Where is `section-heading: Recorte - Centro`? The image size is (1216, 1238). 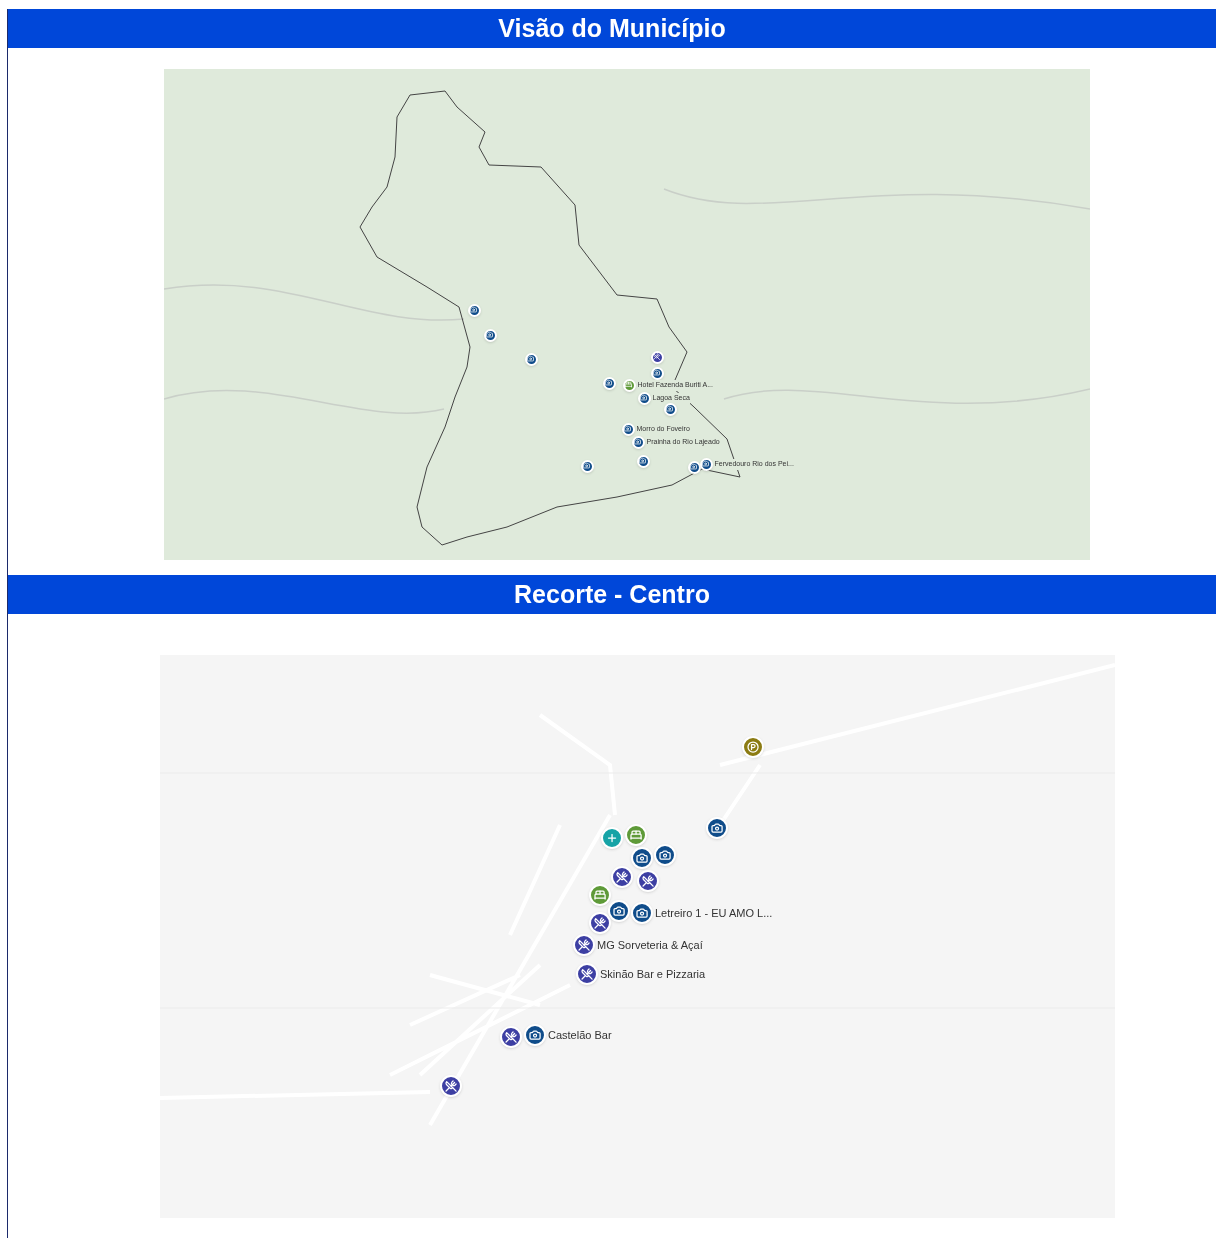 section-heading: Recorte - Centro is located at coordinates (612, 594).